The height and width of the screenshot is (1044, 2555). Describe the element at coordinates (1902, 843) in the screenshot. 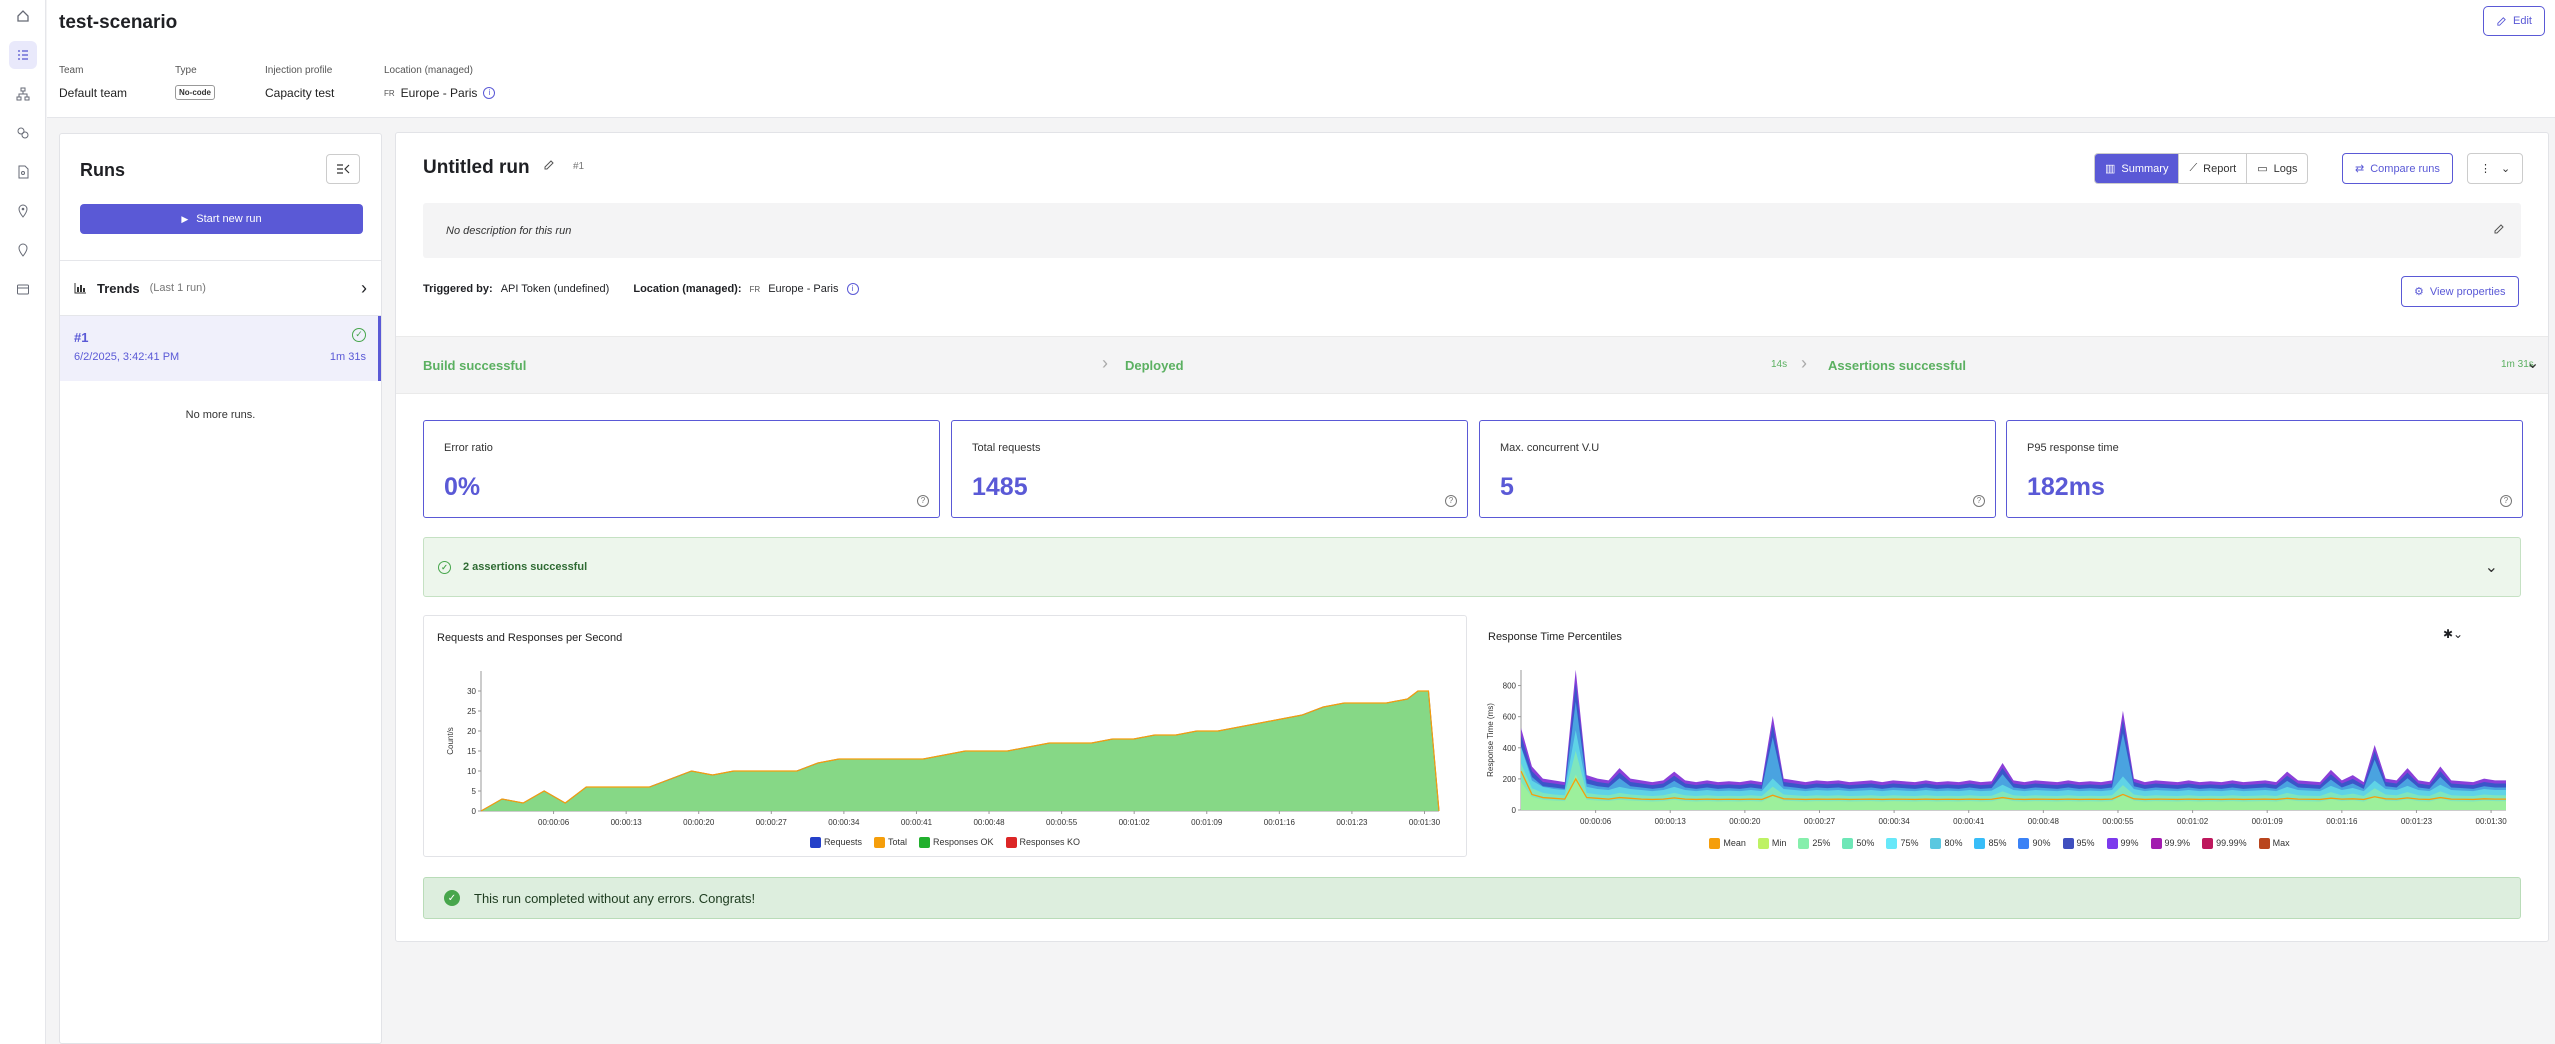

I see `legend-item: 75%` at that location.